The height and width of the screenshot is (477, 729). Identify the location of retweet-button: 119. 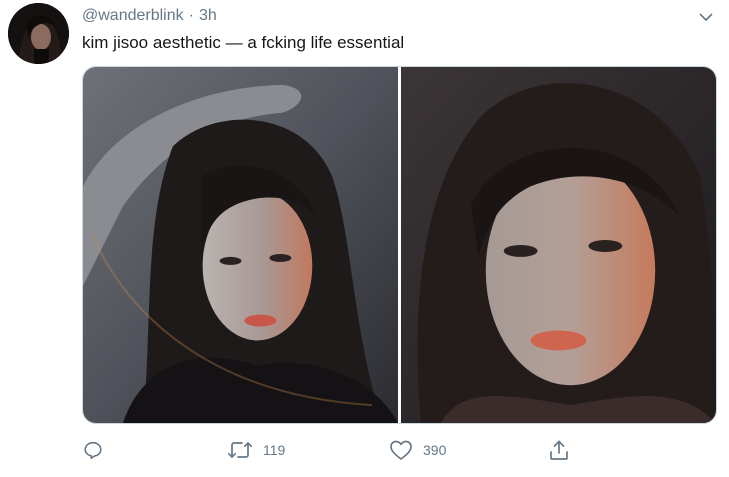
(256, 450).